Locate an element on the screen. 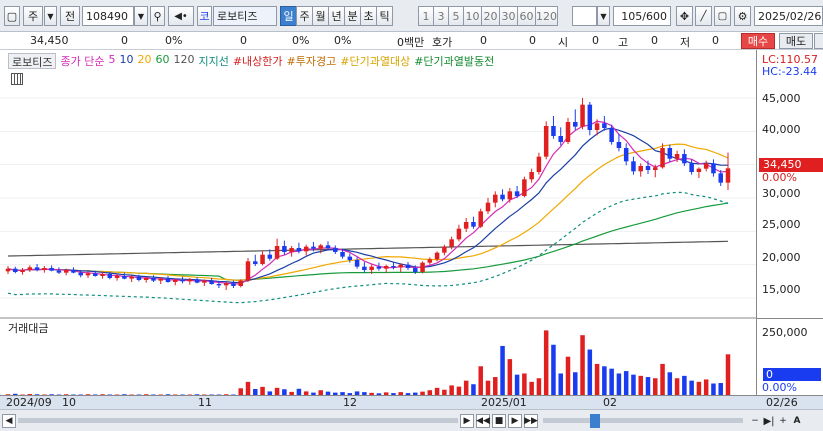 The width and height of the screenshot is (823, 431). sell-button: 매도 is located at coordinates (796, 41).